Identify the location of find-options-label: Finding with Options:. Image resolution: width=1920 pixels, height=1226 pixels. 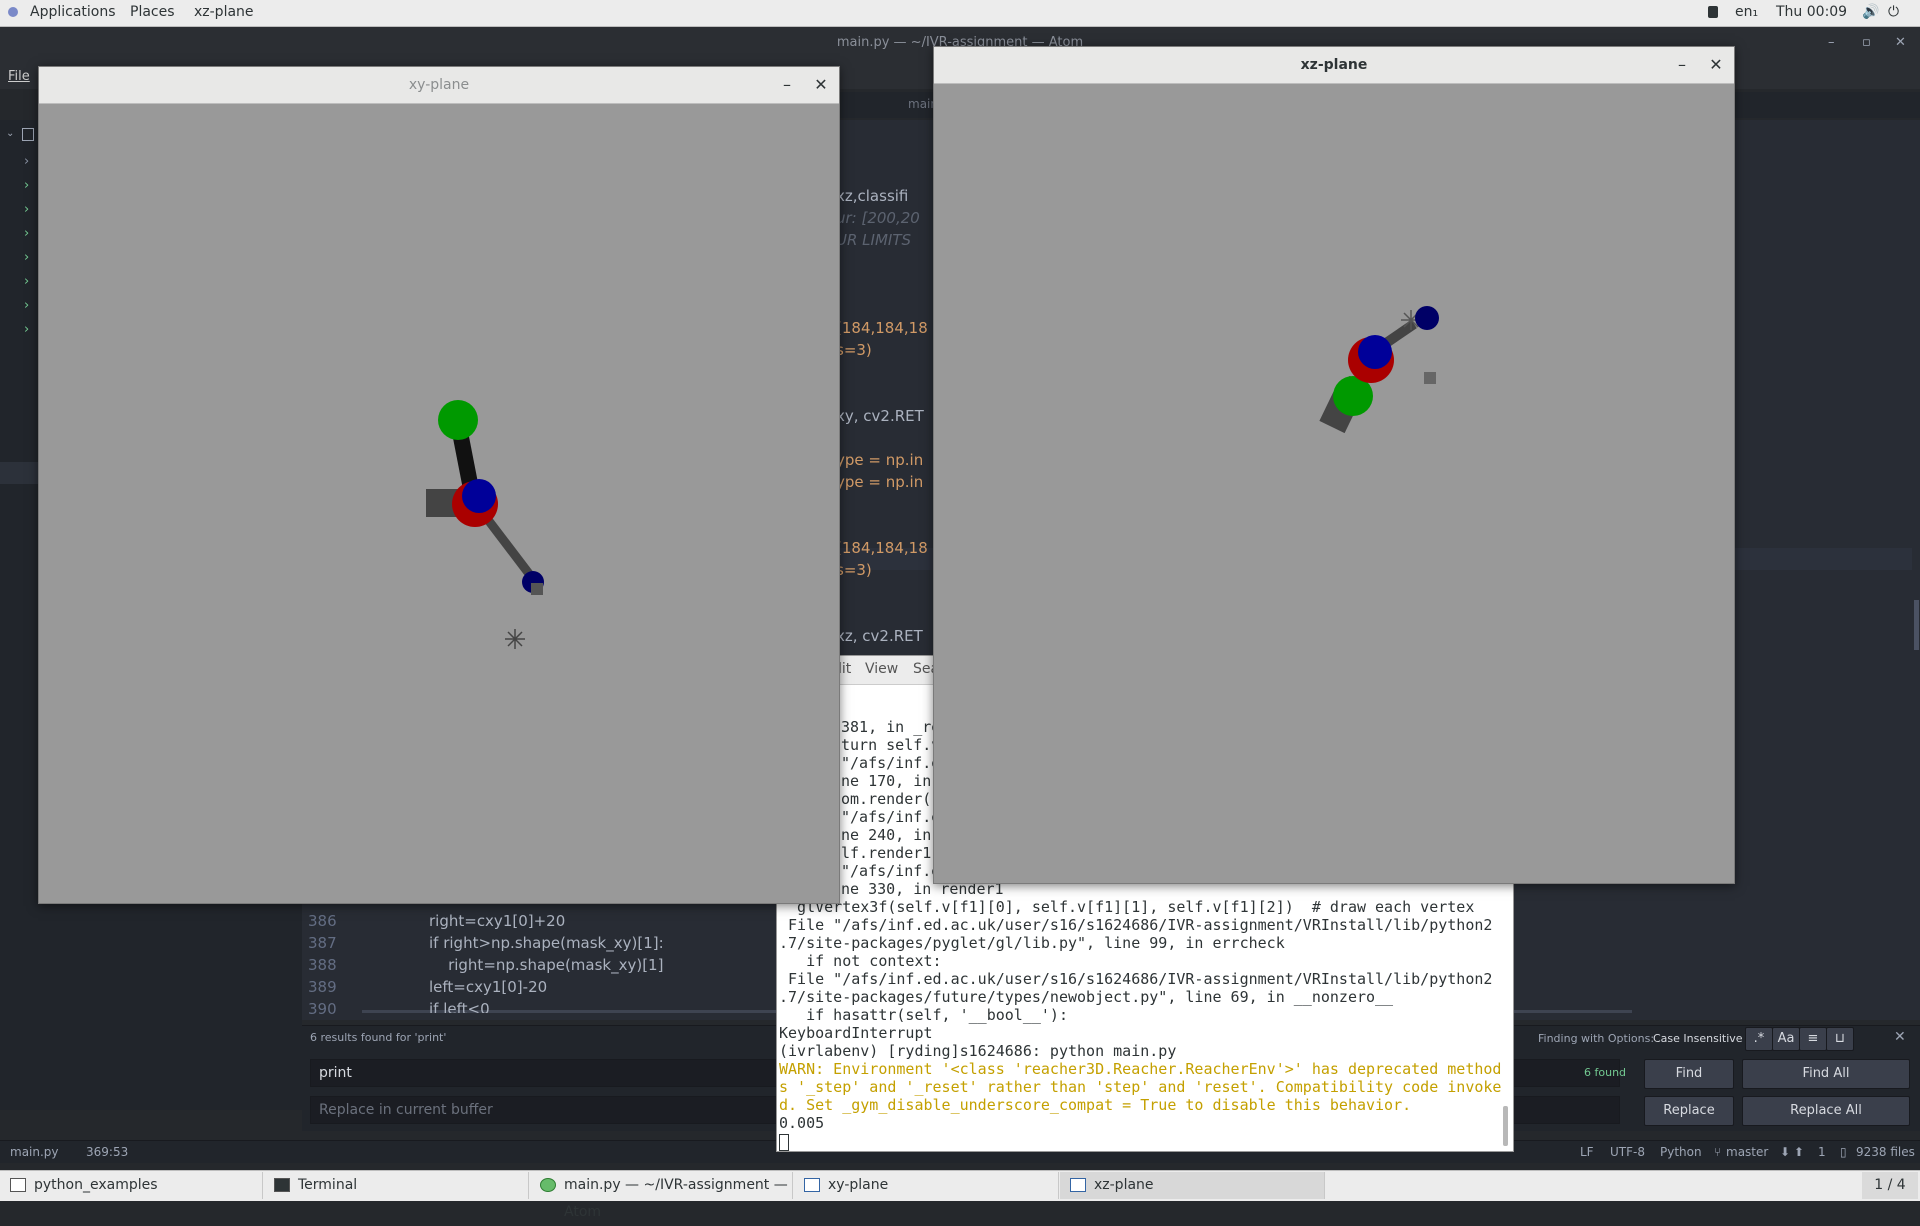
(1596, 1038).